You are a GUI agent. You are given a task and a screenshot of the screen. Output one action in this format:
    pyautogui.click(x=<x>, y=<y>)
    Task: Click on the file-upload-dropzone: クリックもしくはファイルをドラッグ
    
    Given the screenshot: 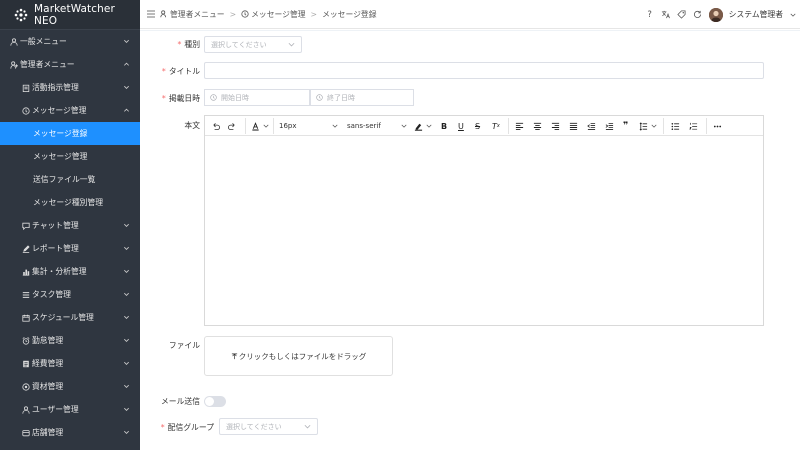 What is the action you would take?
    pyautogui.click(x=298, y=356)
    